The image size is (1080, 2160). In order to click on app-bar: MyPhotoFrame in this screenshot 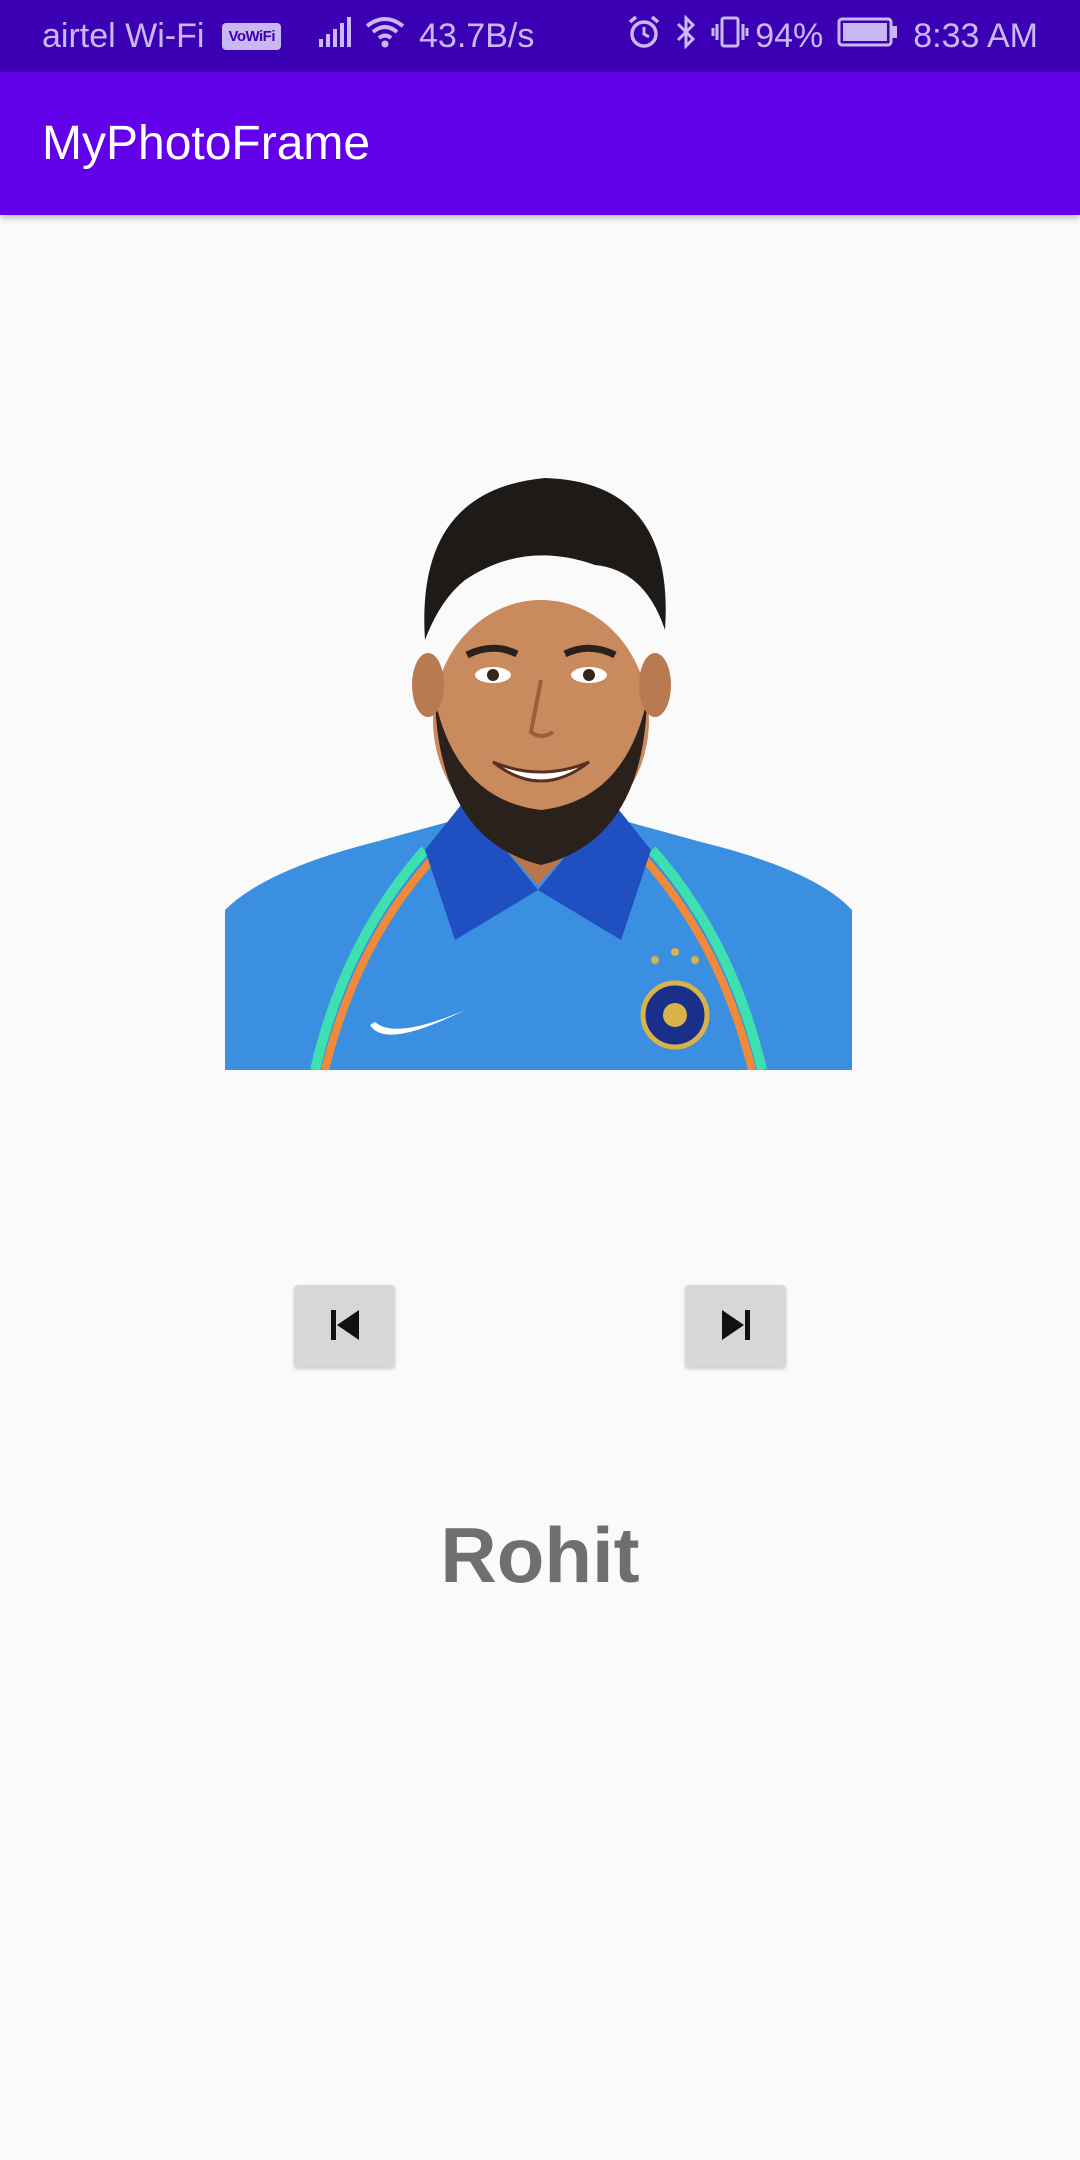, I will do `click(540, 143)`.